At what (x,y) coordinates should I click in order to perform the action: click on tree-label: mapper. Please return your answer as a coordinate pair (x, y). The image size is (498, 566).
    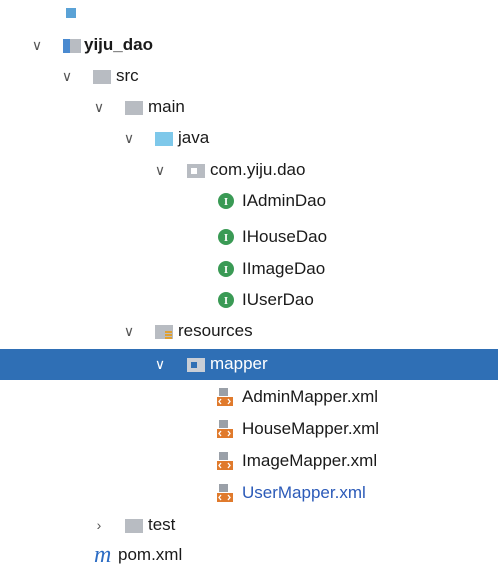
    Looking at the image, I should click on (239, 363).